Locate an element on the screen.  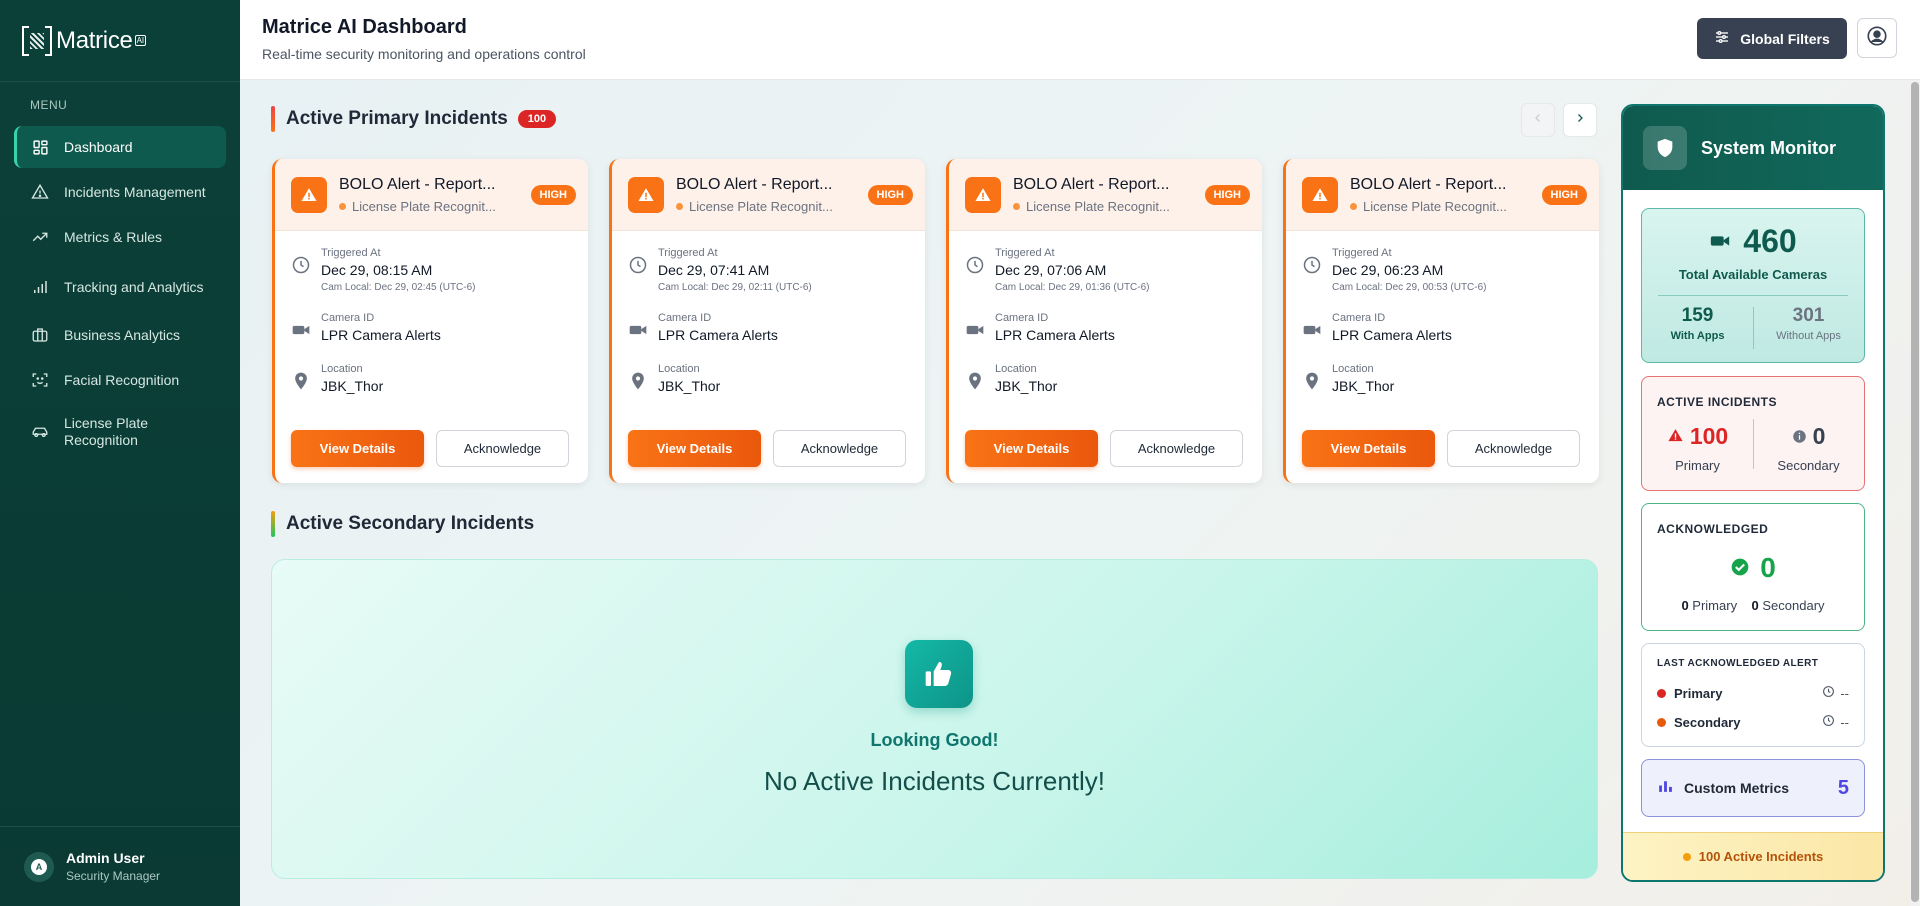
face-scan-icon is located at coordinates (40, 380).